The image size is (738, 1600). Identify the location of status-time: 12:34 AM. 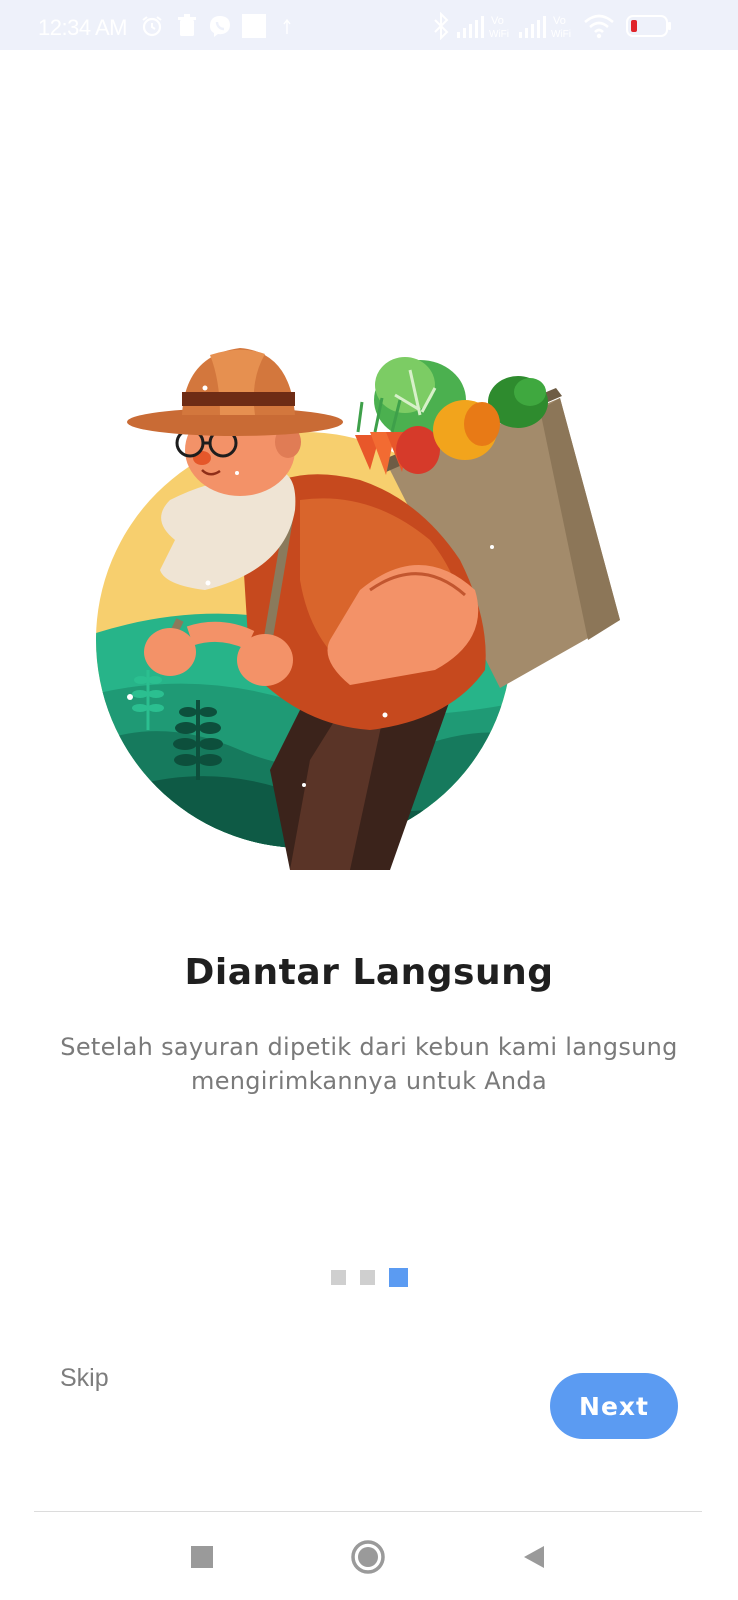
(82, 27).